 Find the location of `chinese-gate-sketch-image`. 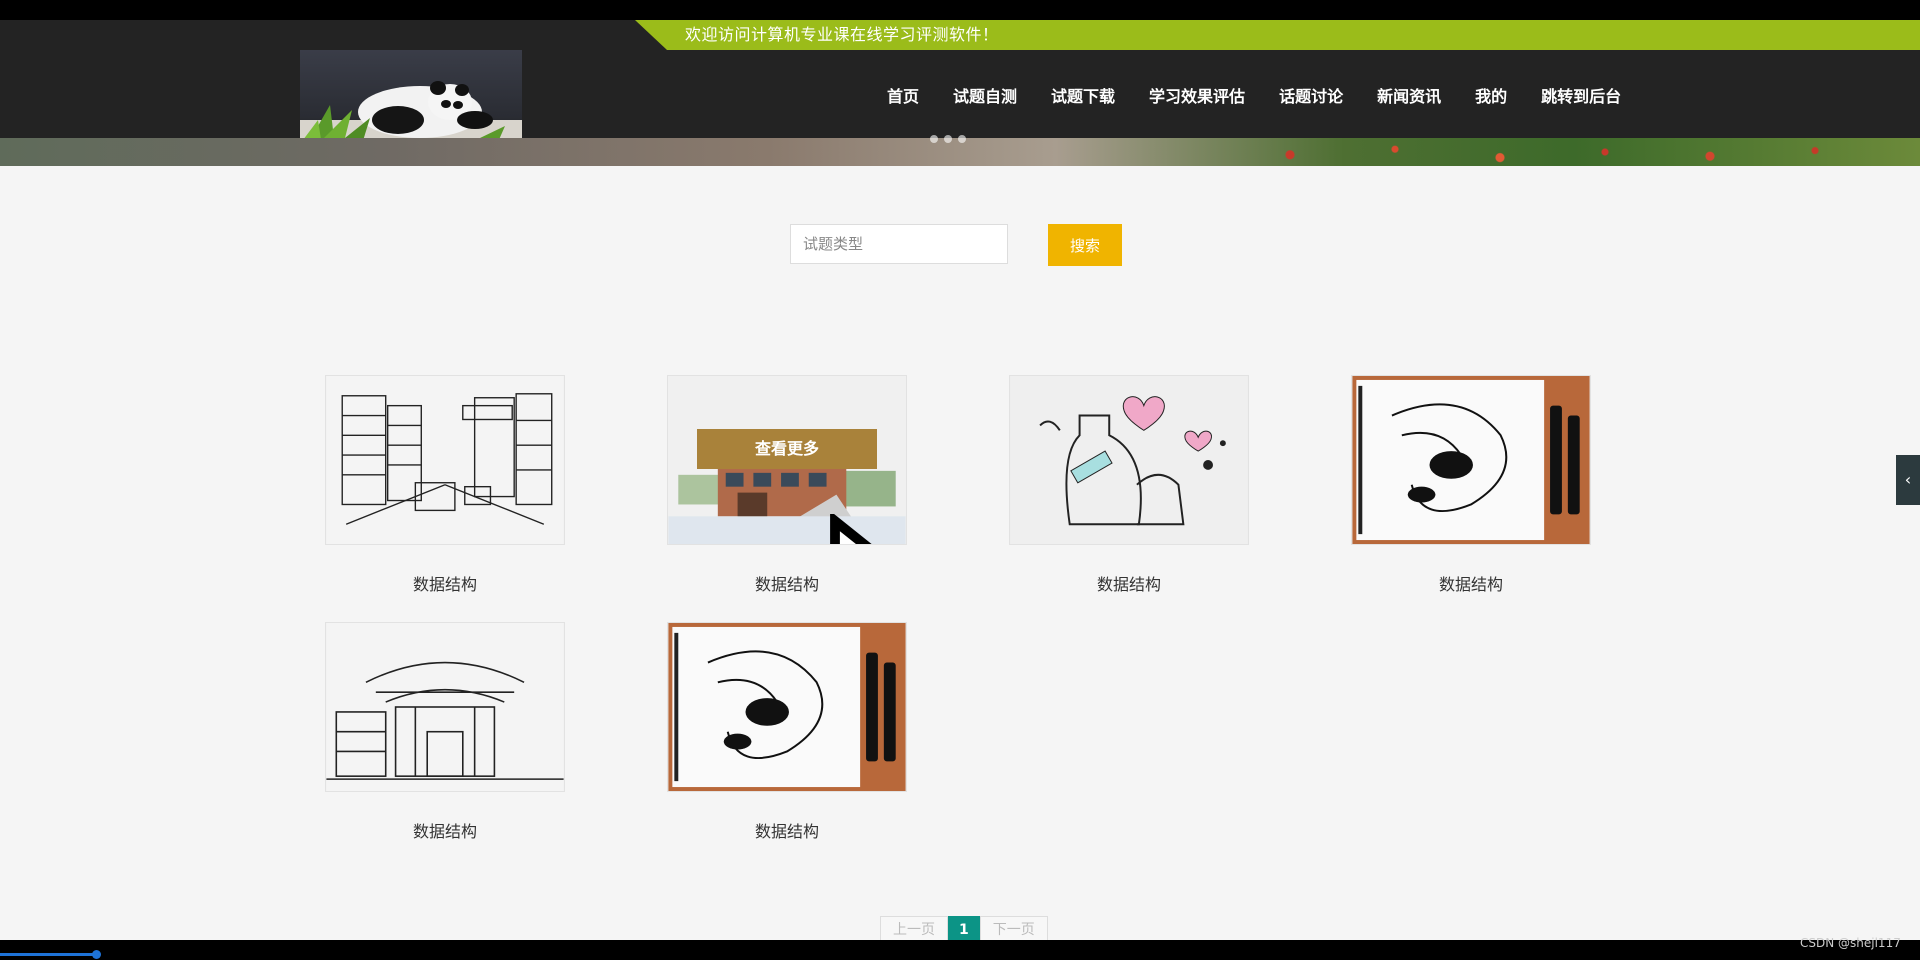

chinese-gate-sketch-image is located at coordinates (445, 707).